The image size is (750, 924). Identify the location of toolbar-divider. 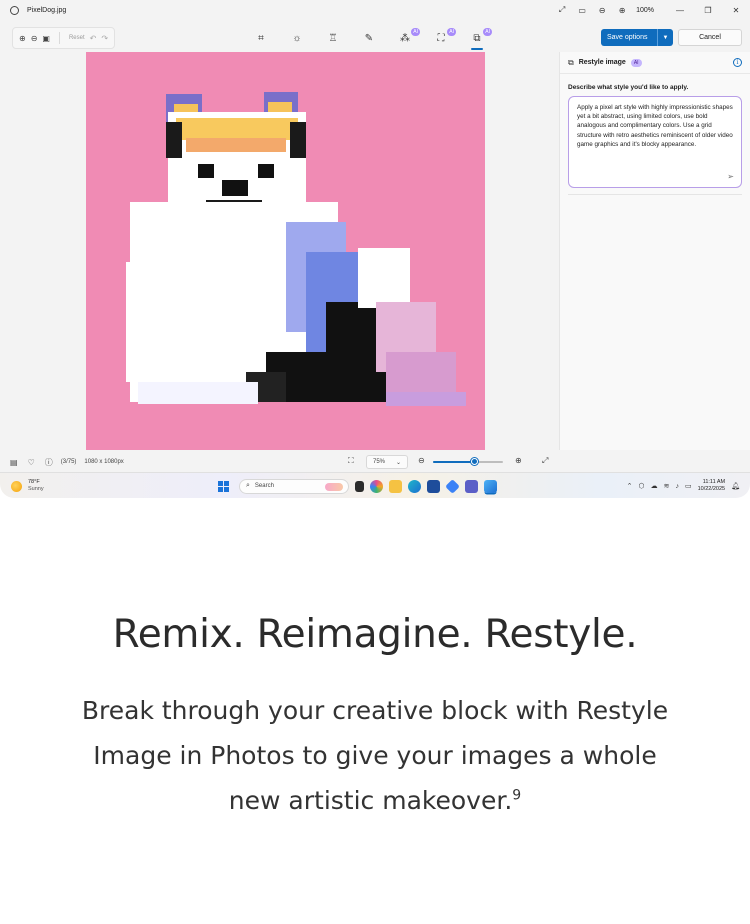
(59, 38).